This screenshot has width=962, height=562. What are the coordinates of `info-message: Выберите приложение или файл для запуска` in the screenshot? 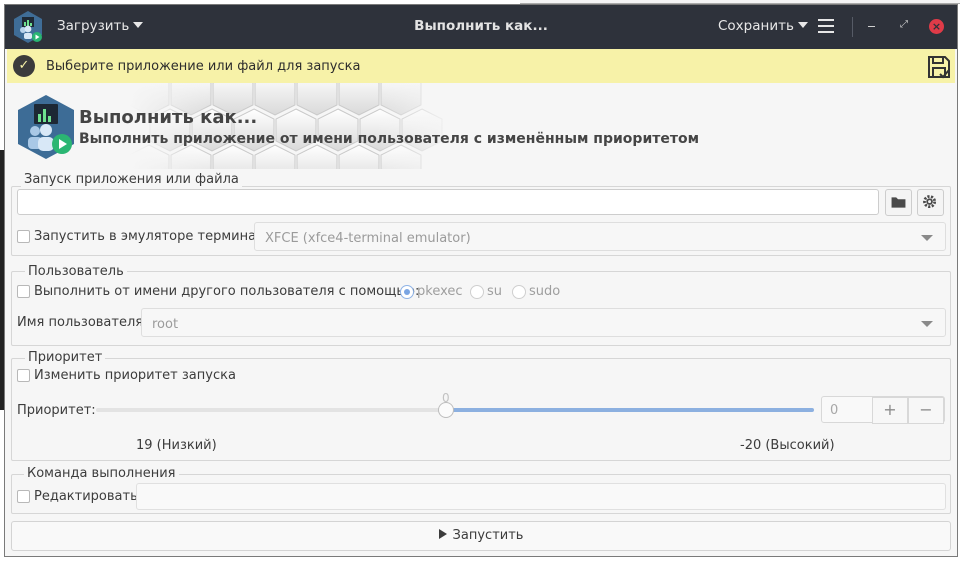 It's located at (203, 66).